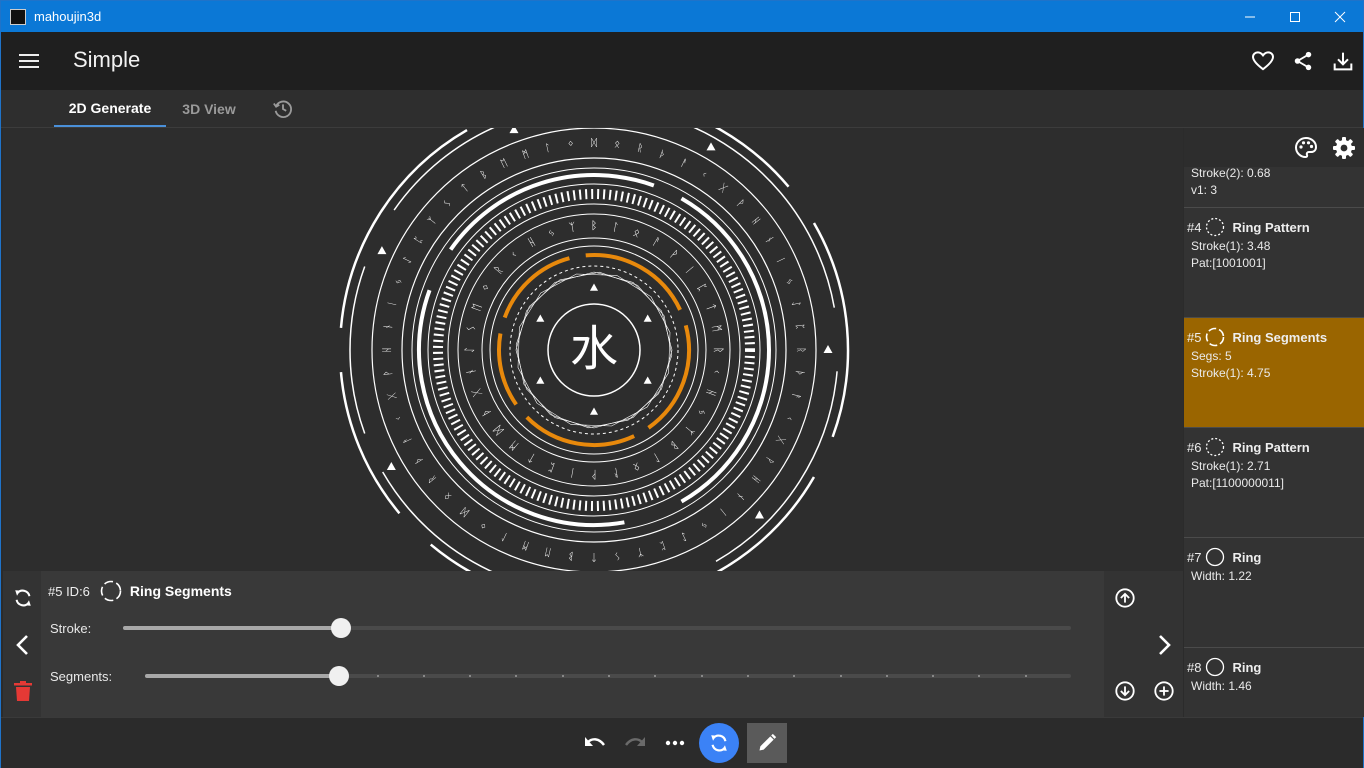 This screenshot has width=1364, height=768. I want to click on previous-layer-button, so click(23, 645).